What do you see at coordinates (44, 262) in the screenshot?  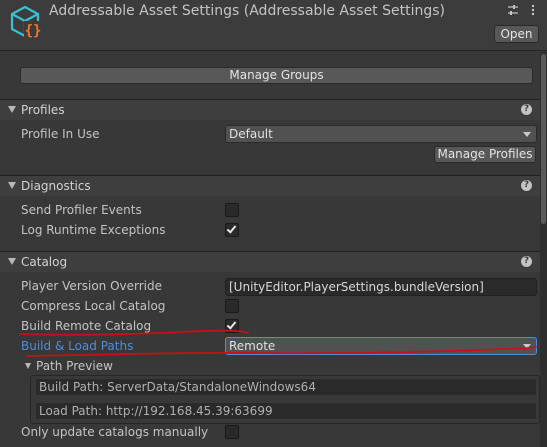 I see `section-title: Catalog` at bounding box center [44, 262].